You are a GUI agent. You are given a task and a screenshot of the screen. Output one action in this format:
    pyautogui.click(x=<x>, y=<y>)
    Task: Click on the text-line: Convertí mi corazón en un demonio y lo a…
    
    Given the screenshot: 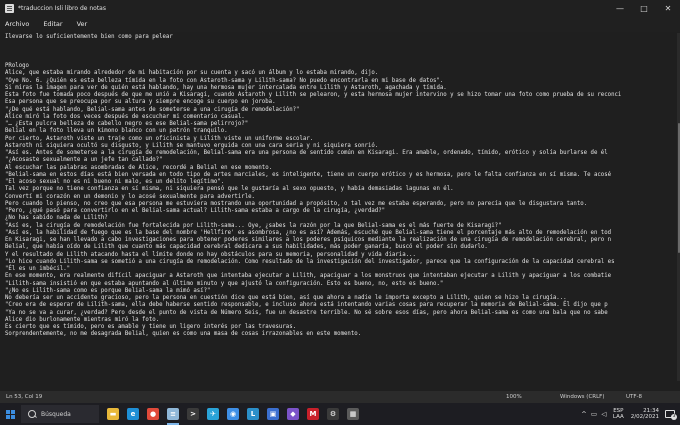 What is the action you would take?
    pyautogui.click(x=313, y=197)
    